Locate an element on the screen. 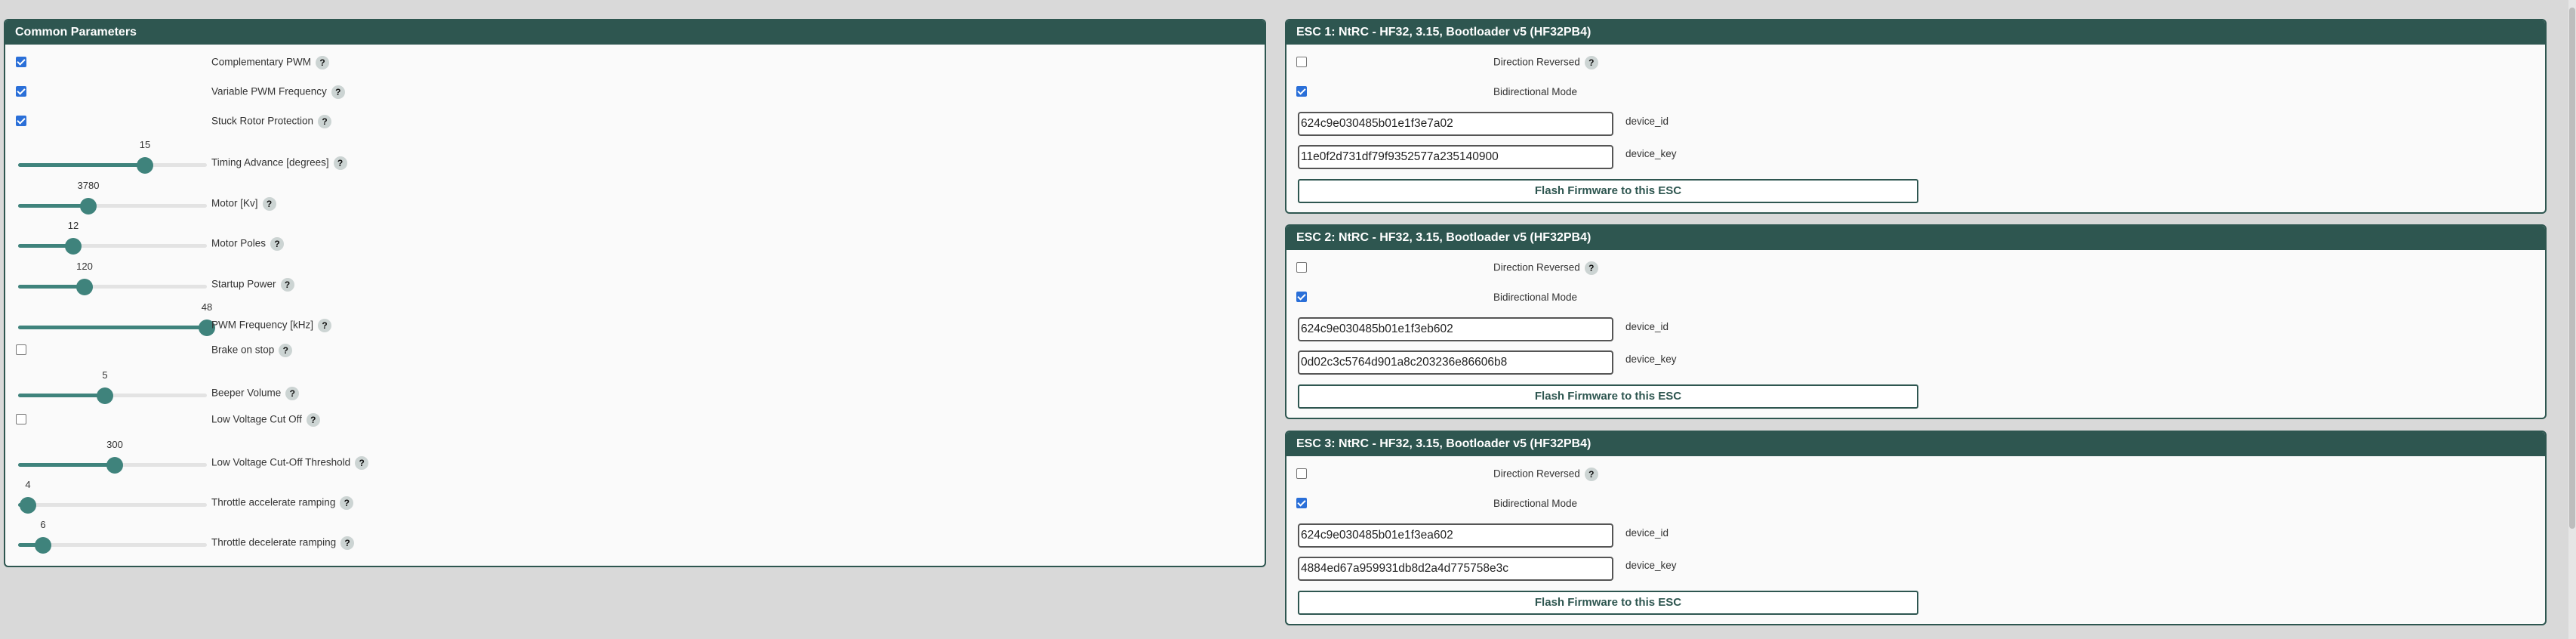 The image size is (2576, 639). brake-on-stop-checkbox is located at coordinates (21, 349).